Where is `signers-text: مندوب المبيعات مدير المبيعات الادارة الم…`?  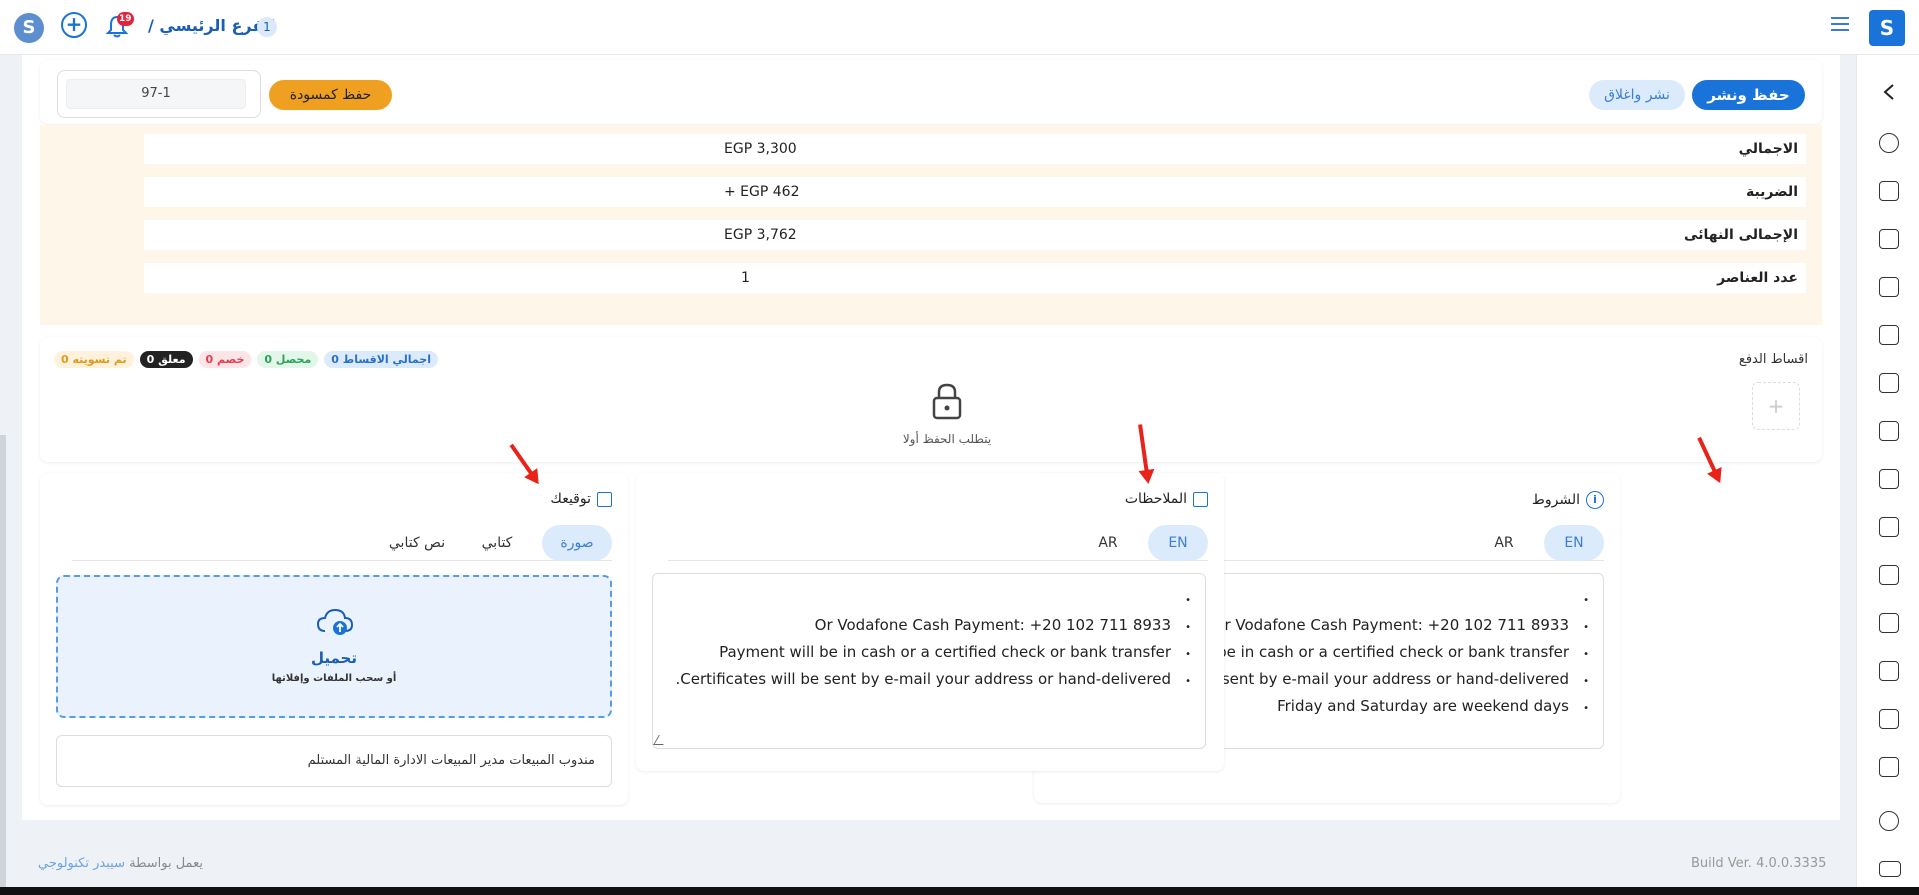 signers-text: مندوب المبيعات مدير المبيعات الادارة الم… is located at coordinates (451, 760).